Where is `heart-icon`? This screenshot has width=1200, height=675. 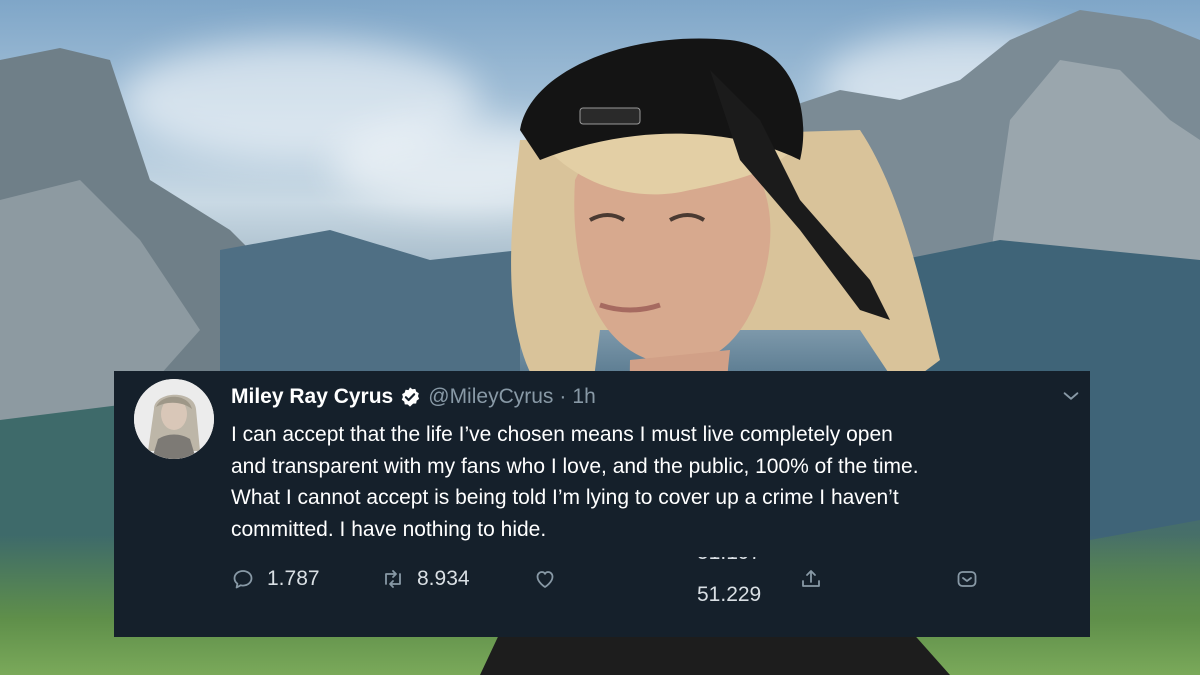
heart-icon is located at coordinates (545, 579).